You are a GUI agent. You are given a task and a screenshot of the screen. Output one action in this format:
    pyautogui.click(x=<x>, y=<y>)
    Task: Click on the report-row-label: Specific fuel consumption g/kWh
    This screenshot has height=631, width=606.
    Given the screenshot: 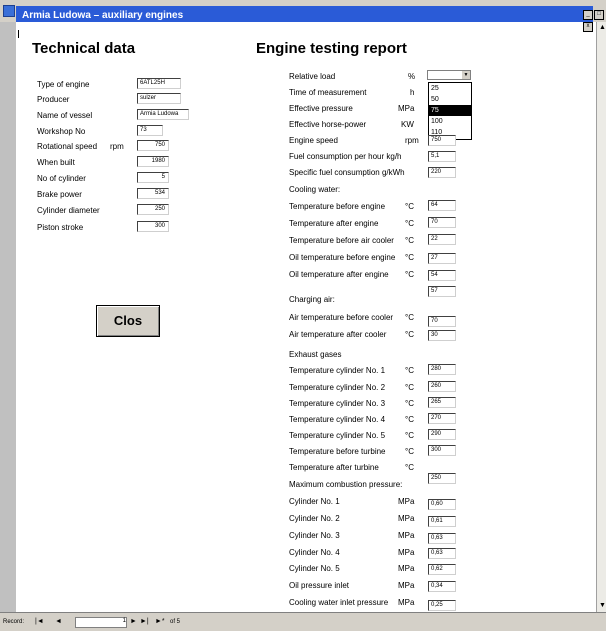 What is the action you would take?
    pyautogui.click(x=347, y=172)
    